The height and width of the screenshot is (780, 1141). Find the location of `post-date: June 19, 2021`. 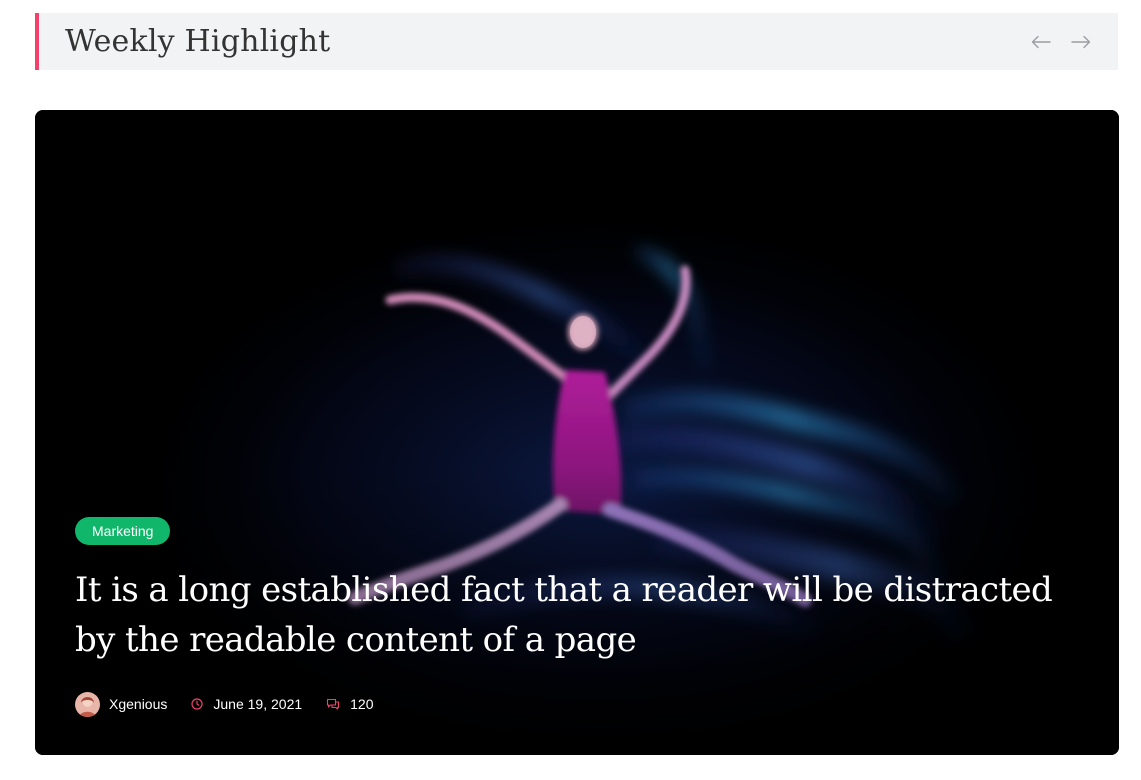

post-date: June 19, 2021 is located at coordinates (258, 704).